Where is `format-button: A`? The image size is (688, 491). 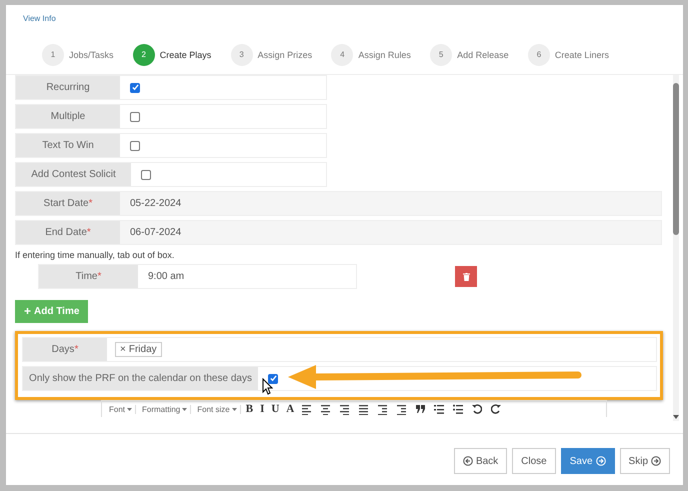
format-button: A is located at coordinates (290, 409).